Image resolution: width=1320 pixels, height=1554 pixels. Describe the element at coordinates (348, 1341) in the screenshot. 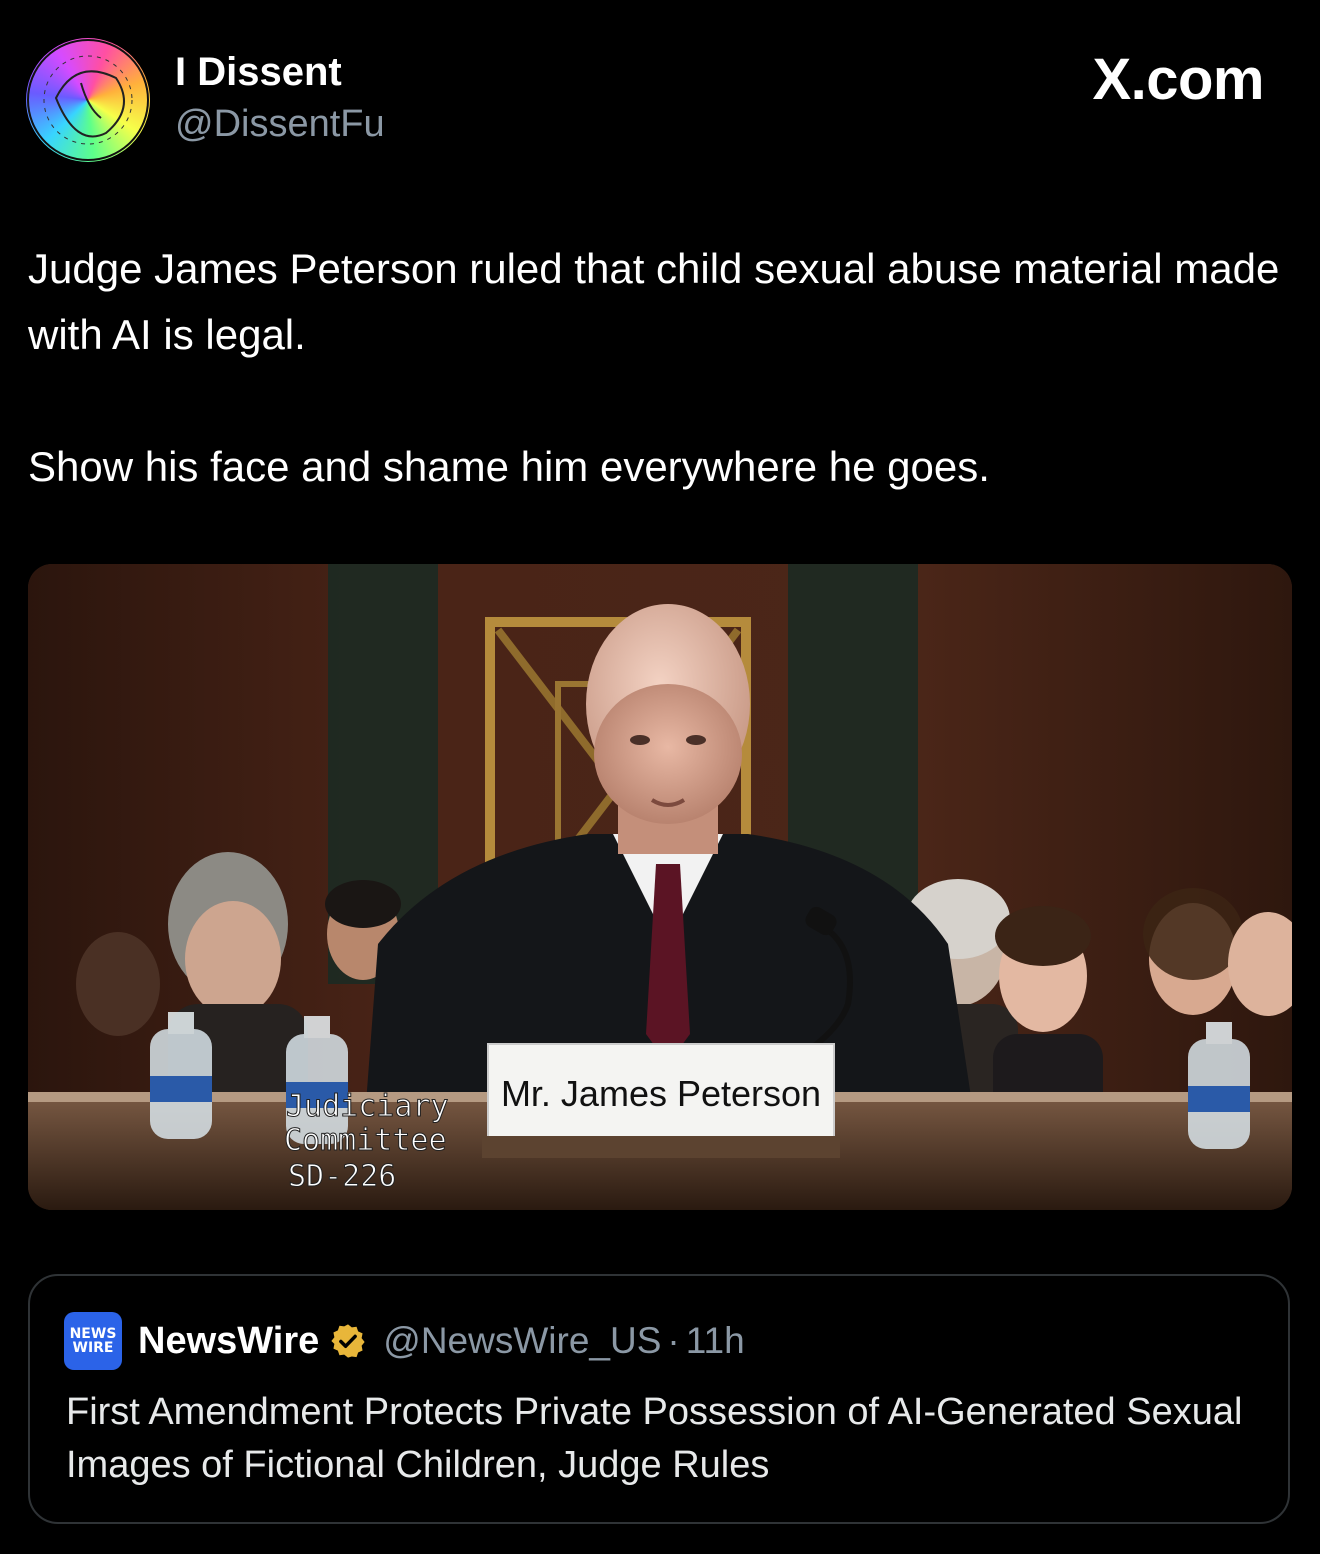

I see `verified-badge-icon` at that location.